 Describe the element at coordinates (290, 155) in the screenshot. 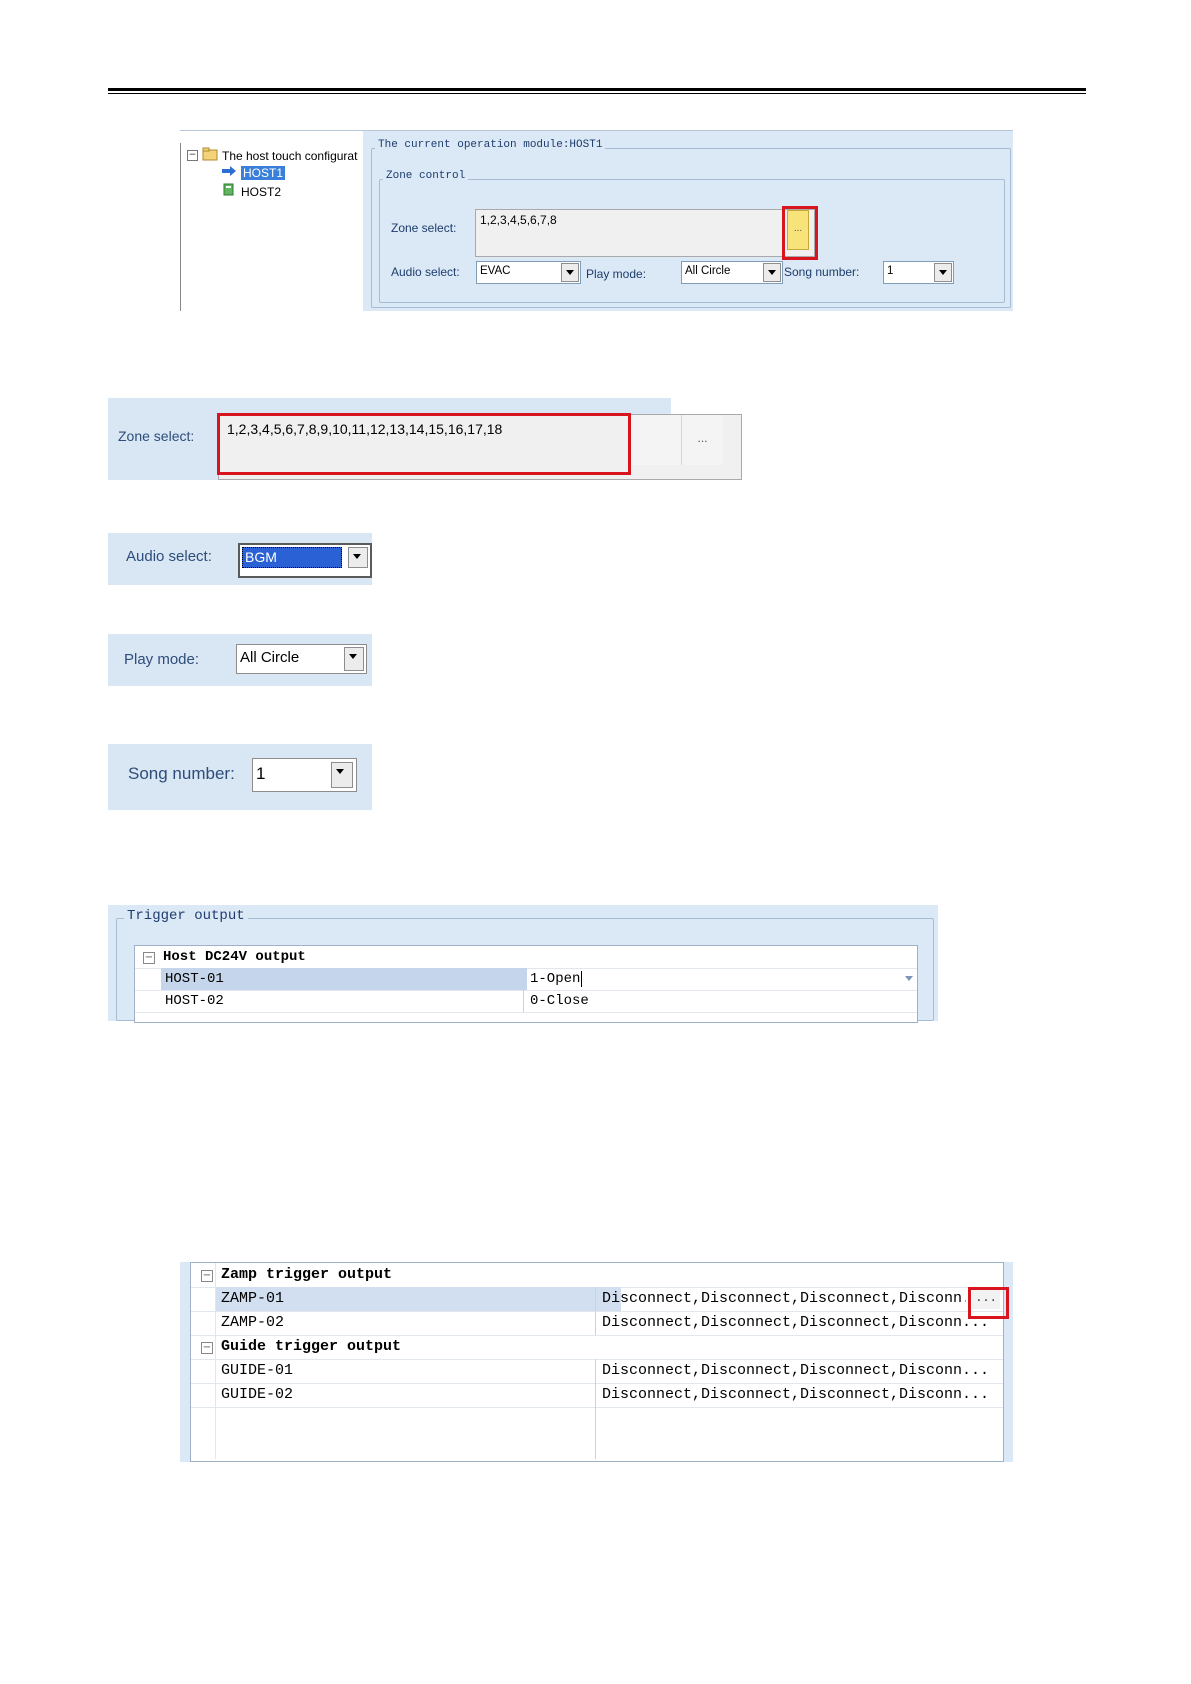

I see `tree-root-label: The host touch configurat` at that location.